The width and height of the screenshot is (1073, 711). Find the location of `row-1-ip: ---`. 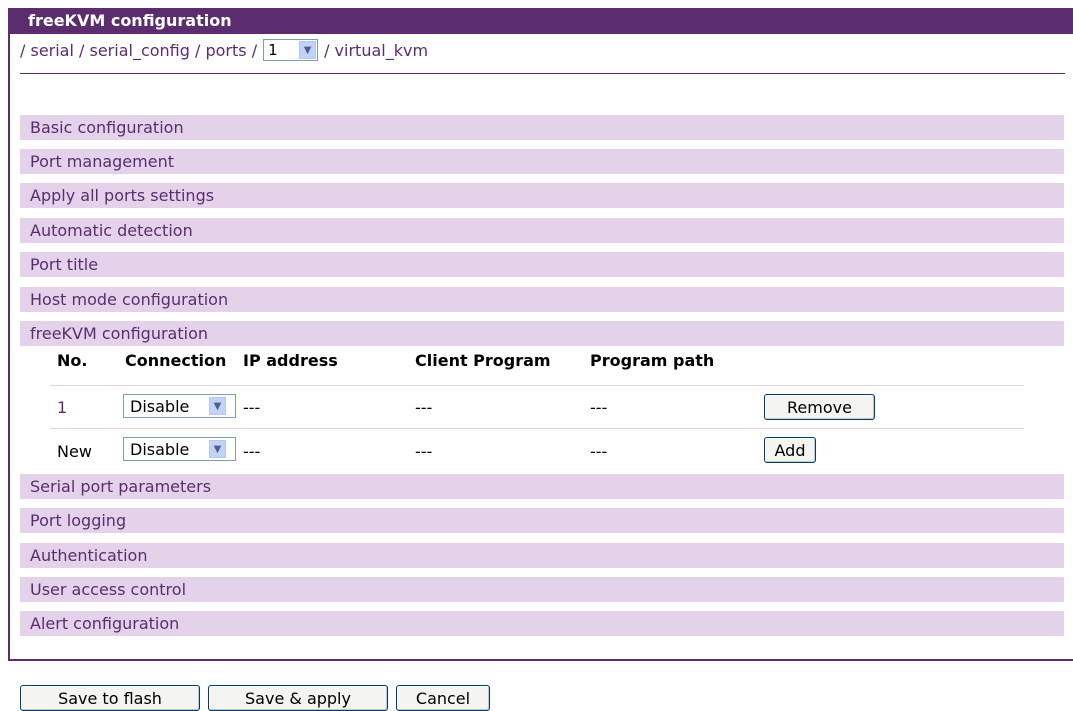

row-1-ip: --- is located at coordinates (252, 407).